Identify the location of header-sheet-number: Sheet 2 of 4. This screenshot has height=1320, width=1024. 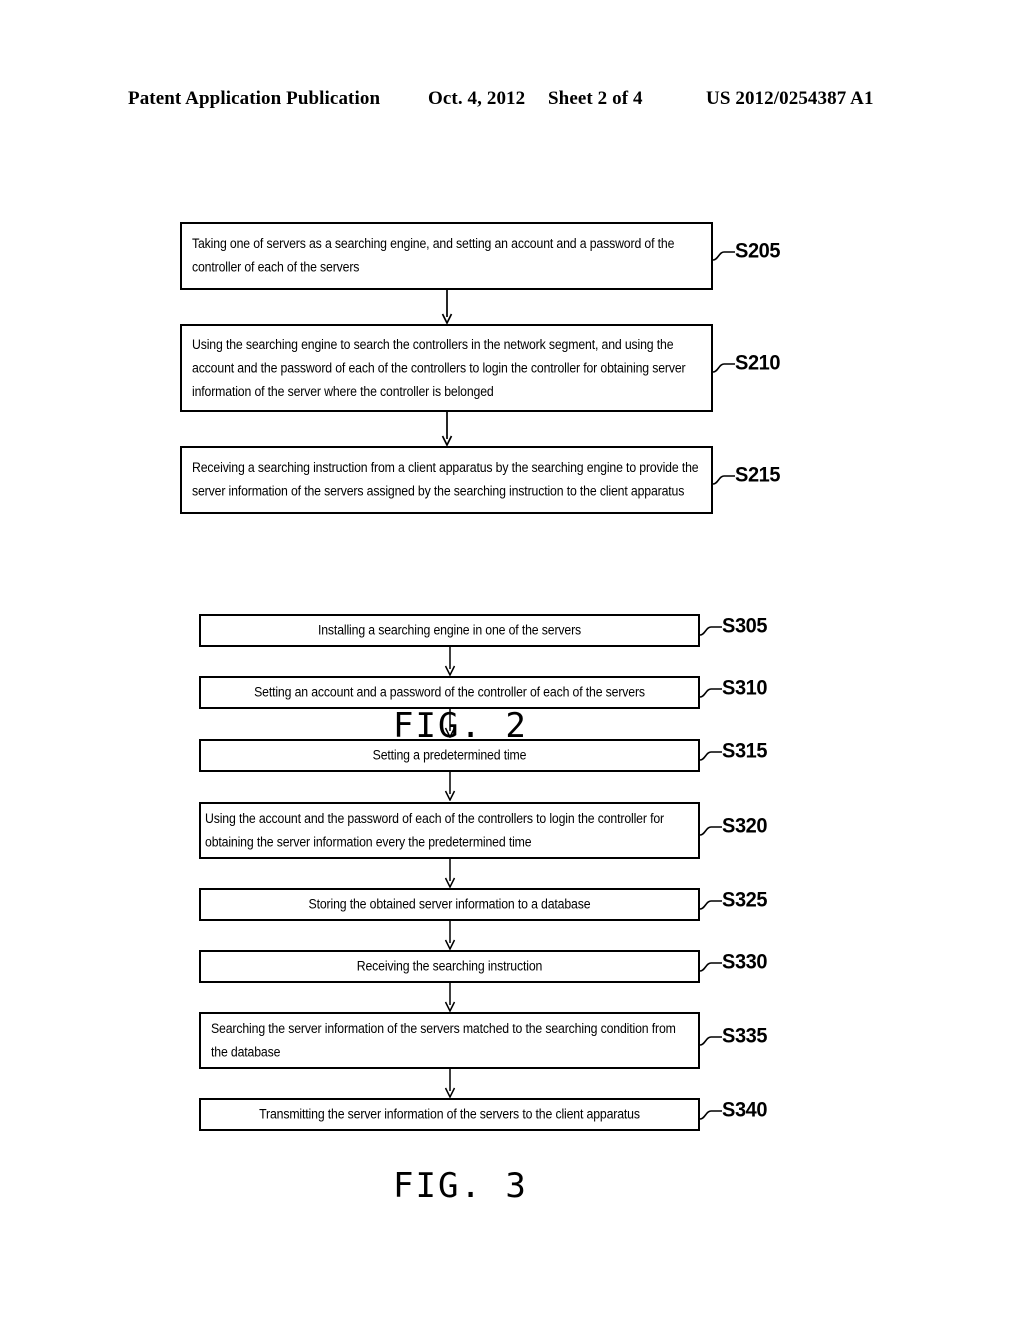
(595, 98).